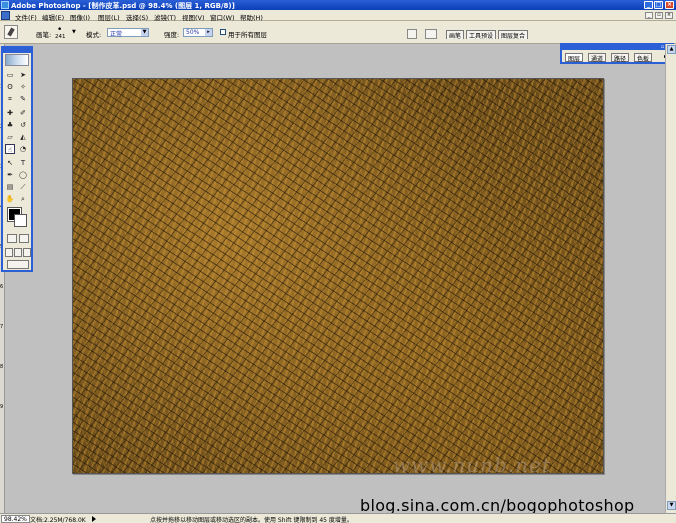 The width and height of the screenshot is (676, 523). What do you see at coordinates (10, 99) in the screenshot?
I see `crop-tool-icon: ⌗` at bounding box center [10, 99].